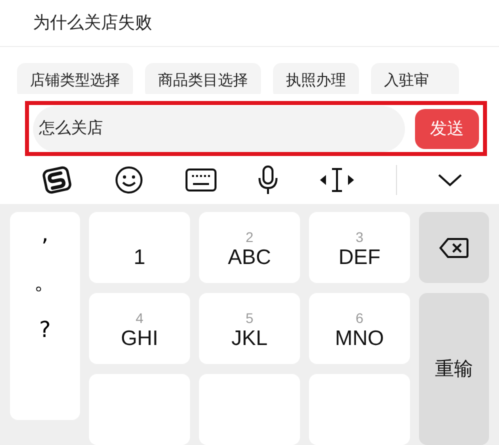  What do you see at coordinates (139, 328) in the screenshot?
I see `keyboard-key: 4 GHI` at bounding box center [139, 328].